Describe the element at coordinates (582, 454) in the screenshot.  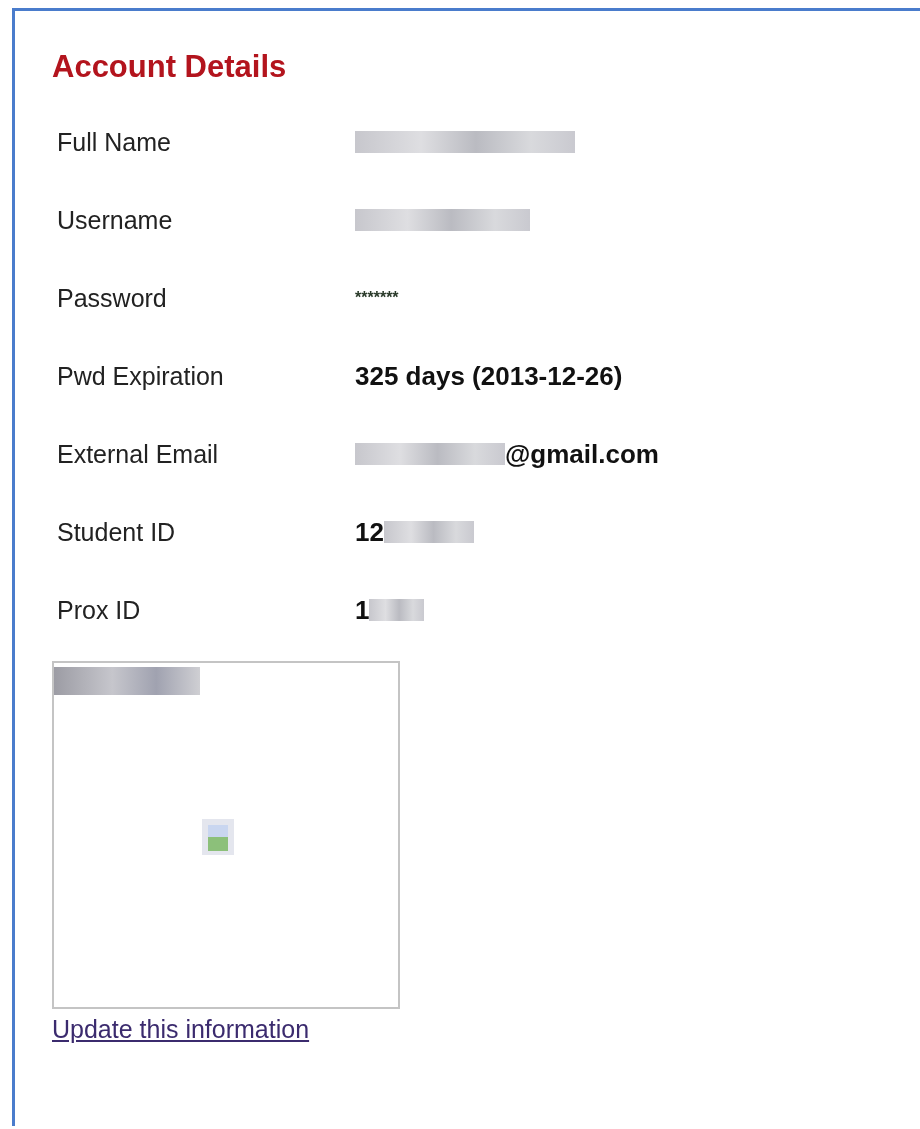
I see `field-value: @gmail.com` at that location.